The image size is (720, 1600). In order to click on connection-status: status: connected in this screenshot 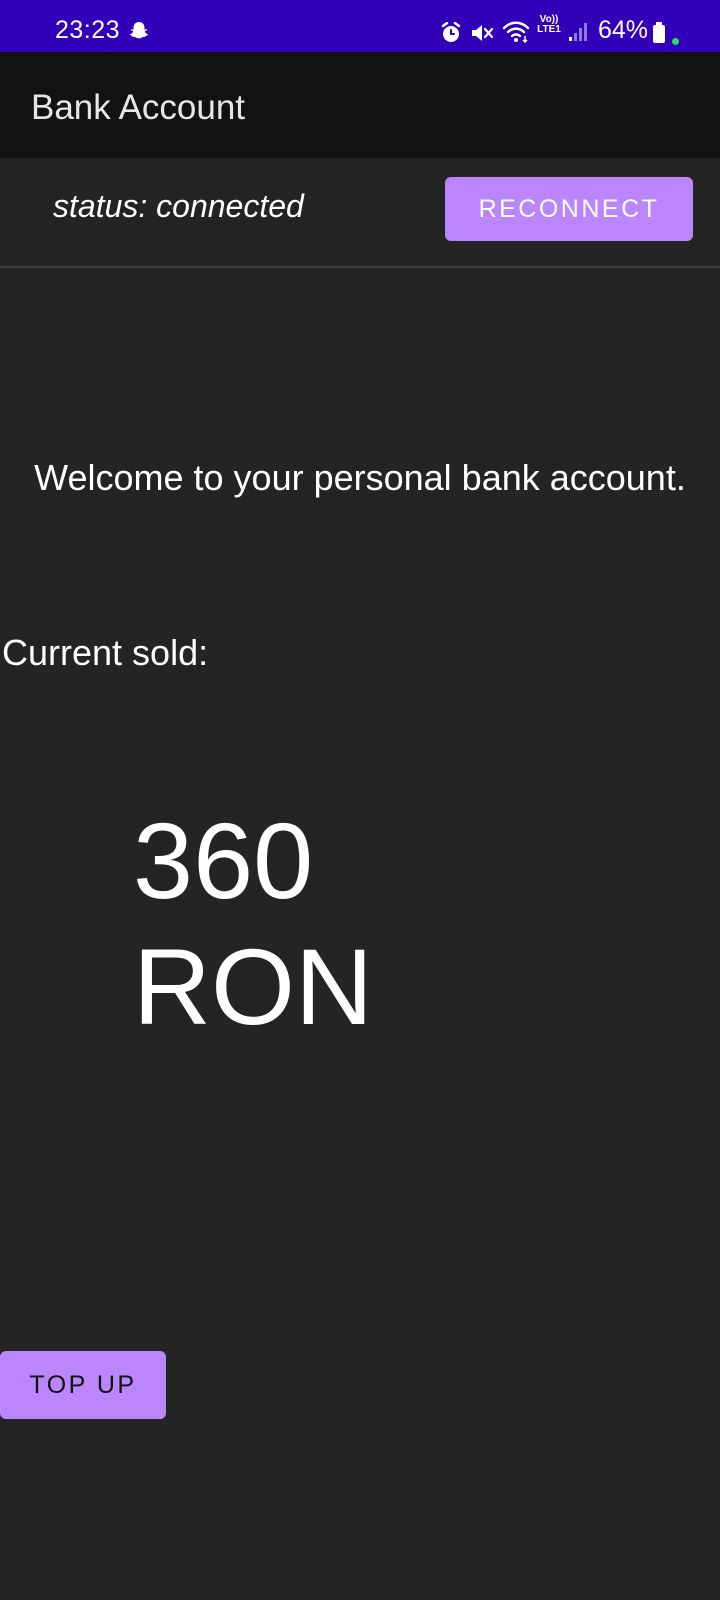, I will do `click(178, 206)`.